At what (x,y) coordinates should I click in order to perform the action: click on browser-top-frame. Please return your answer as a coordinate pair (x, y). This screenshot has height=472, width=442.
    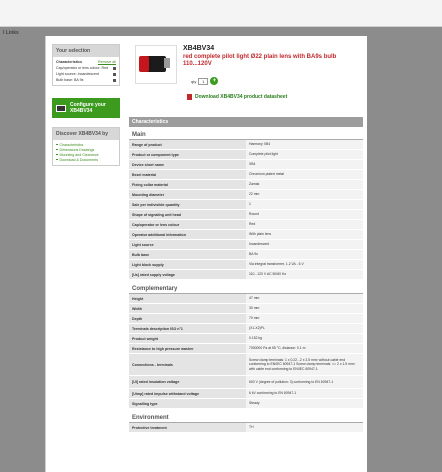
    Looking at the image, I should click on (221, 13).